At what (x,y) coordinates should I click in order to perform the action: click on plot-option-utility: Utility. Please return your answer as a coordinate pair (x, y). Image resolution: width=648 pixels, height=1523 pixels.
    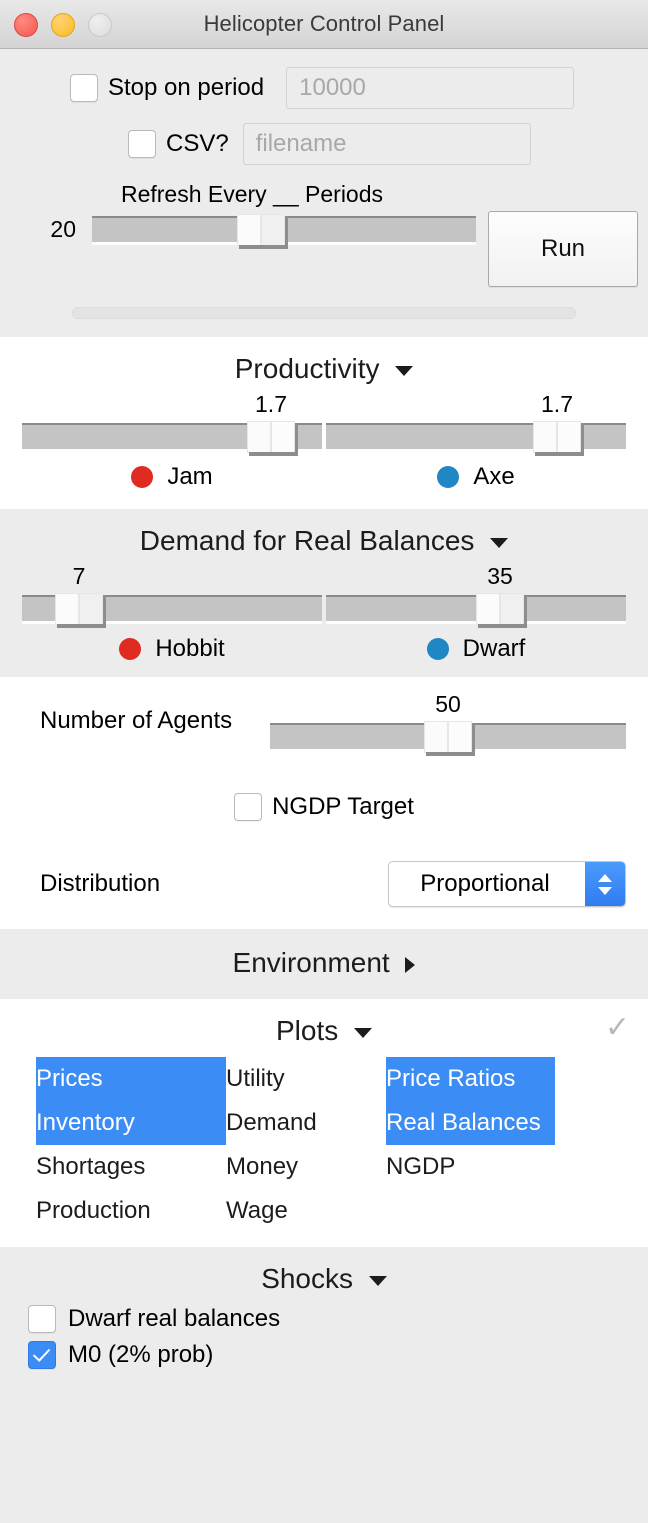
    Looking at the image, I should click on (306, 1079).